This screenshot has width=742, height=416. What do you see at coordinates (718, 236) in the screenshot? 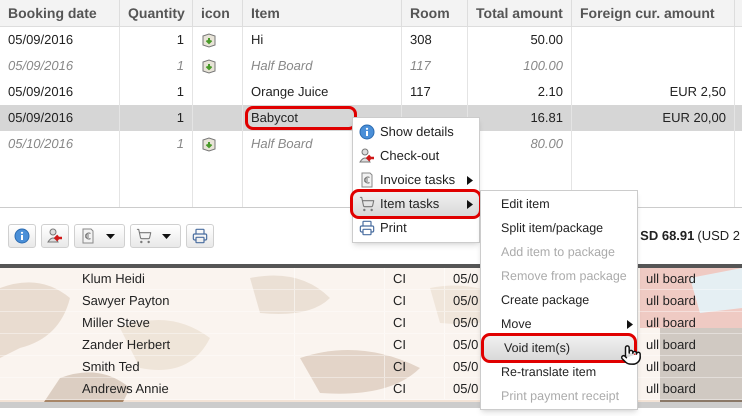
I see `total-secondary: (USD 2` at bounding box center [718, 236].